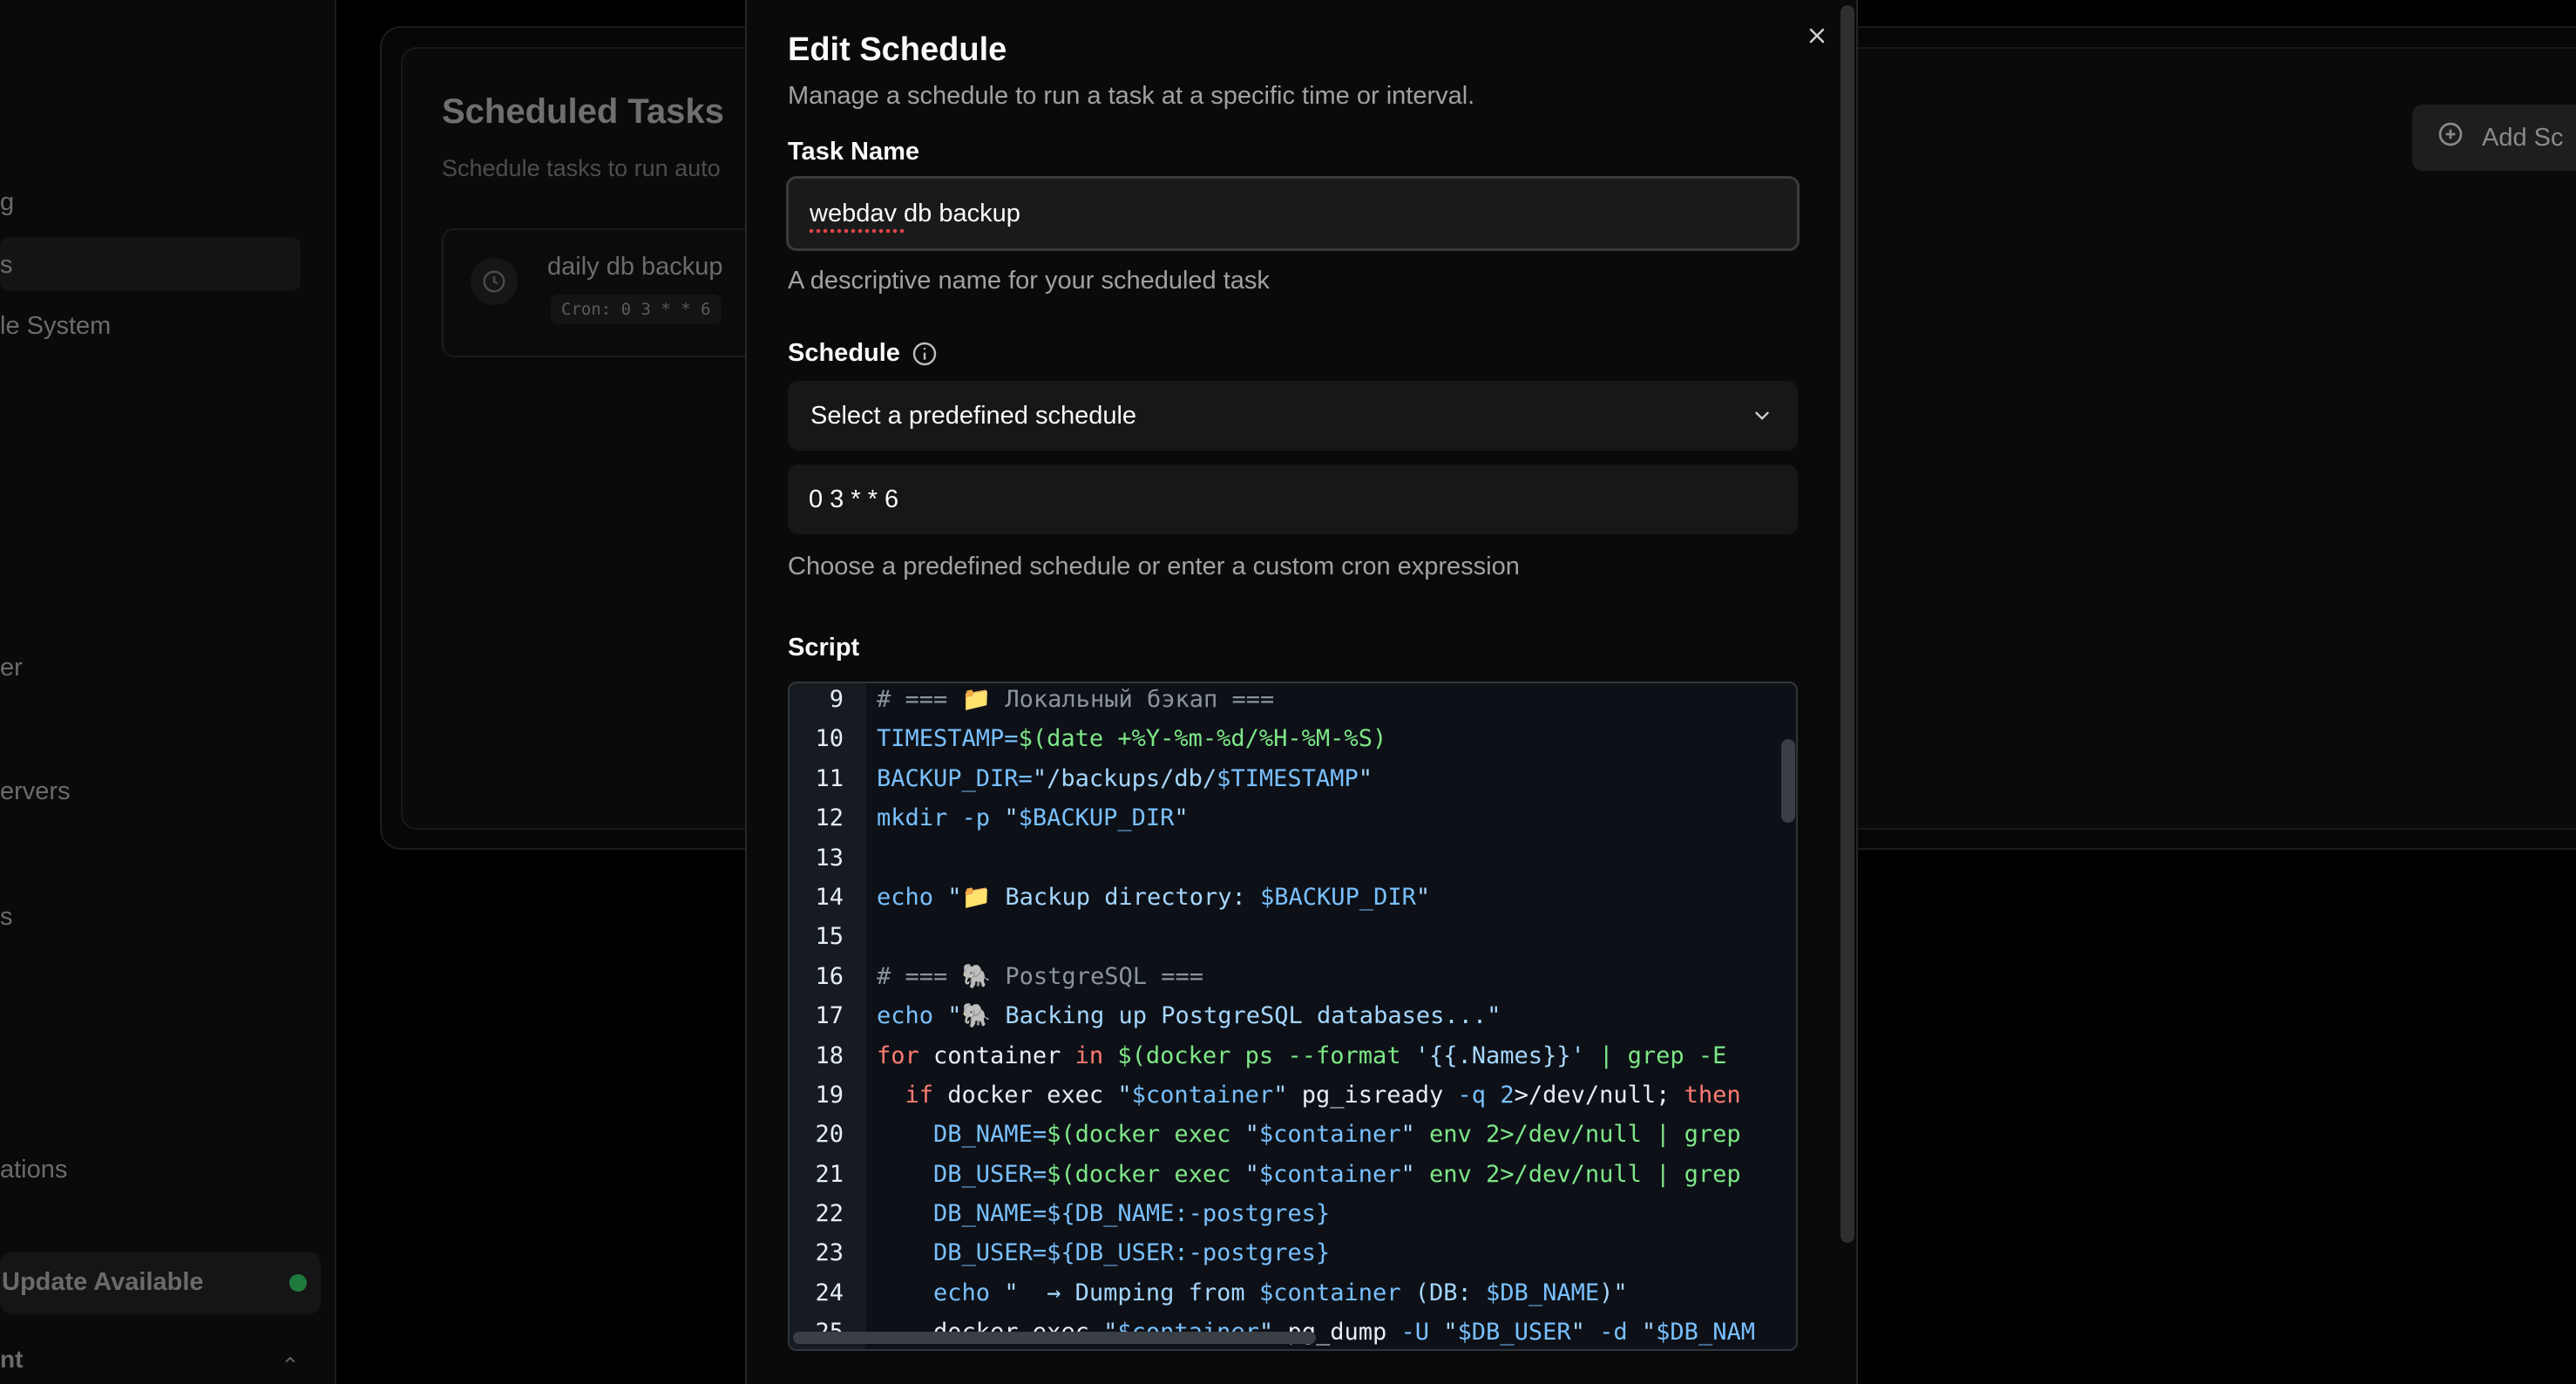 The image size is (2576, 1384). Describe the element at coordinates (829, 1095) in the screenshot. I see `line-number: 19` at that location.